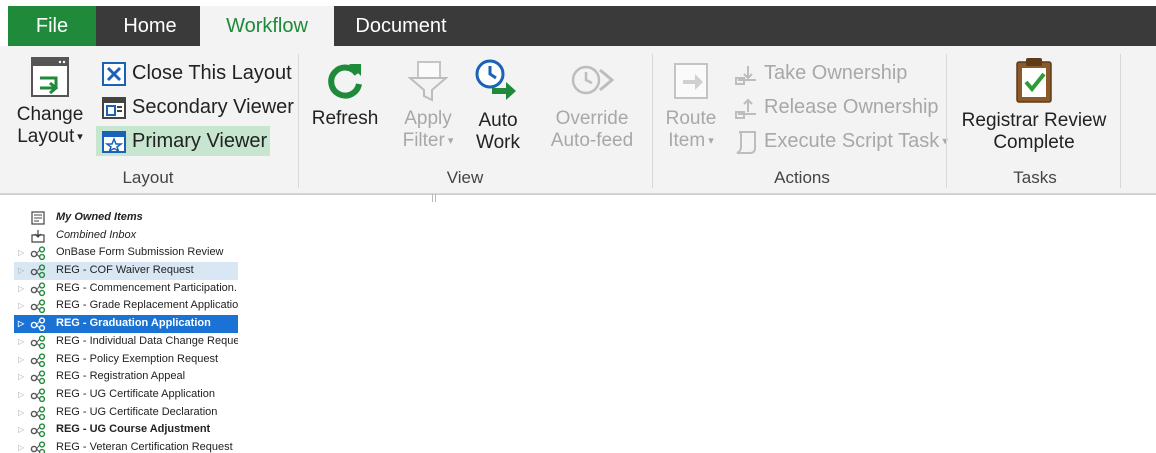 Image resolution: width=1156 pixels, height=453 pixels. I want to click on tab-document: Document, so click(401, 26).